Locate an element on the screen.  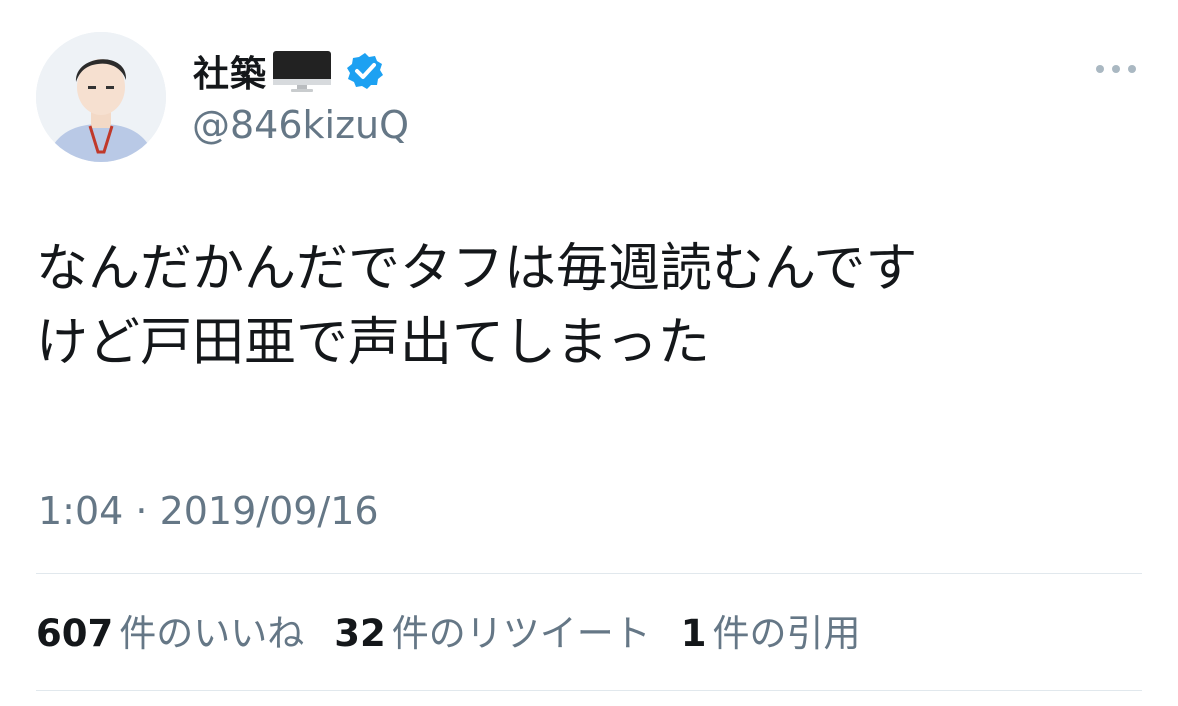
likes-count: 607 is located at coordinates (75, 633).